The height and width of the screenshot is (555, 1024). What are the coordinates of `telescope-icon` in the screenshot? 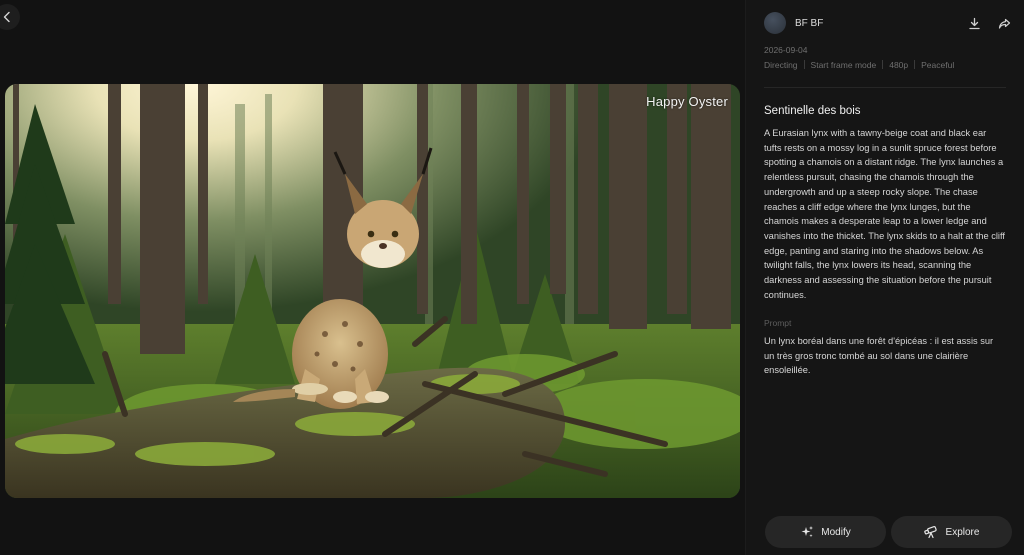 It's located at (930, 532).